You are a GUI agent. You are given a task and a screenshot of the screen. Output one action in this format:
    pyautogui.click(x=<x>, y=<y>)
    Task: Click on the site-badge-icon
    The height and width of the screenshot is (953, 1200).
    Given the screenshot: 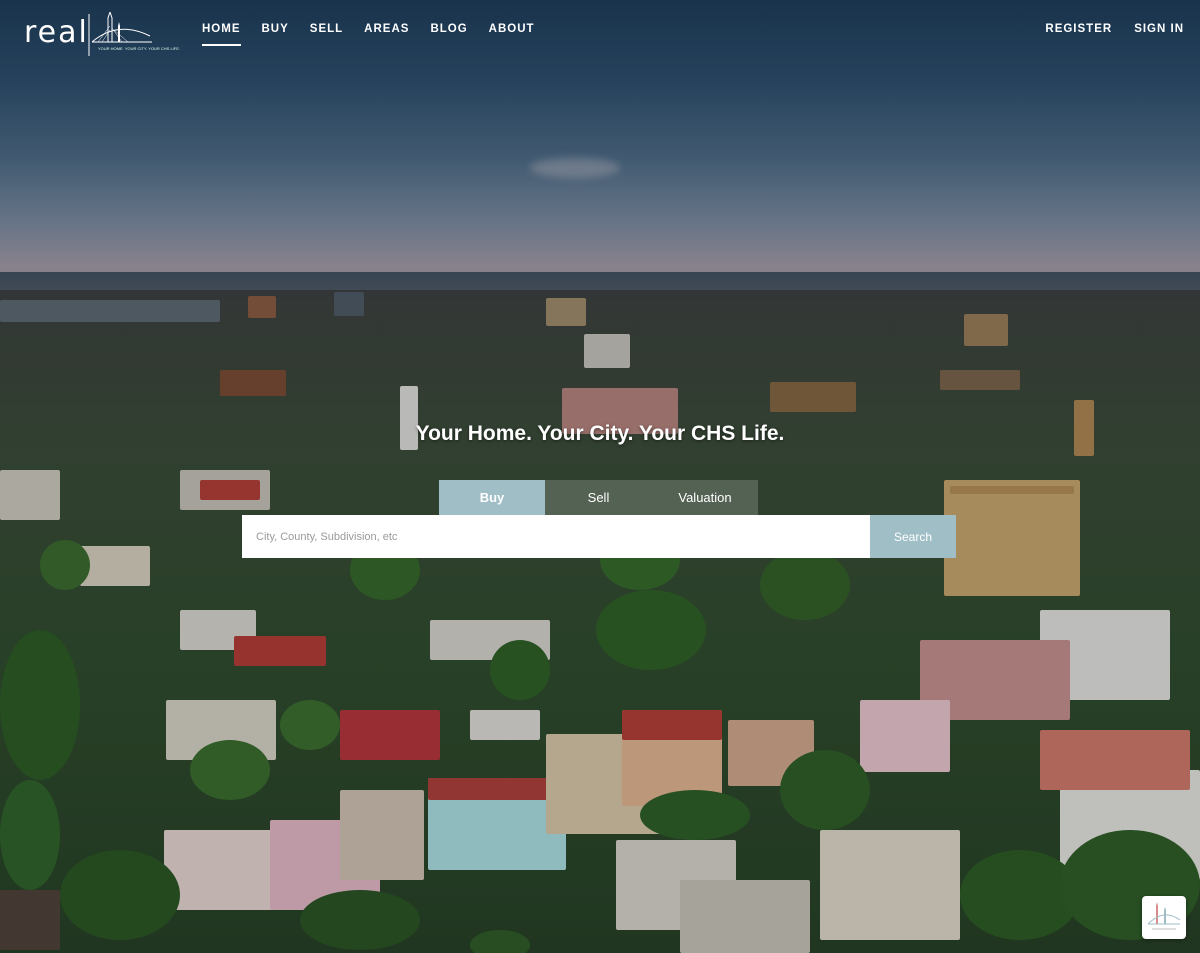 What is the action you would take?
    pyautogui.click(x=1164, y=917)
    